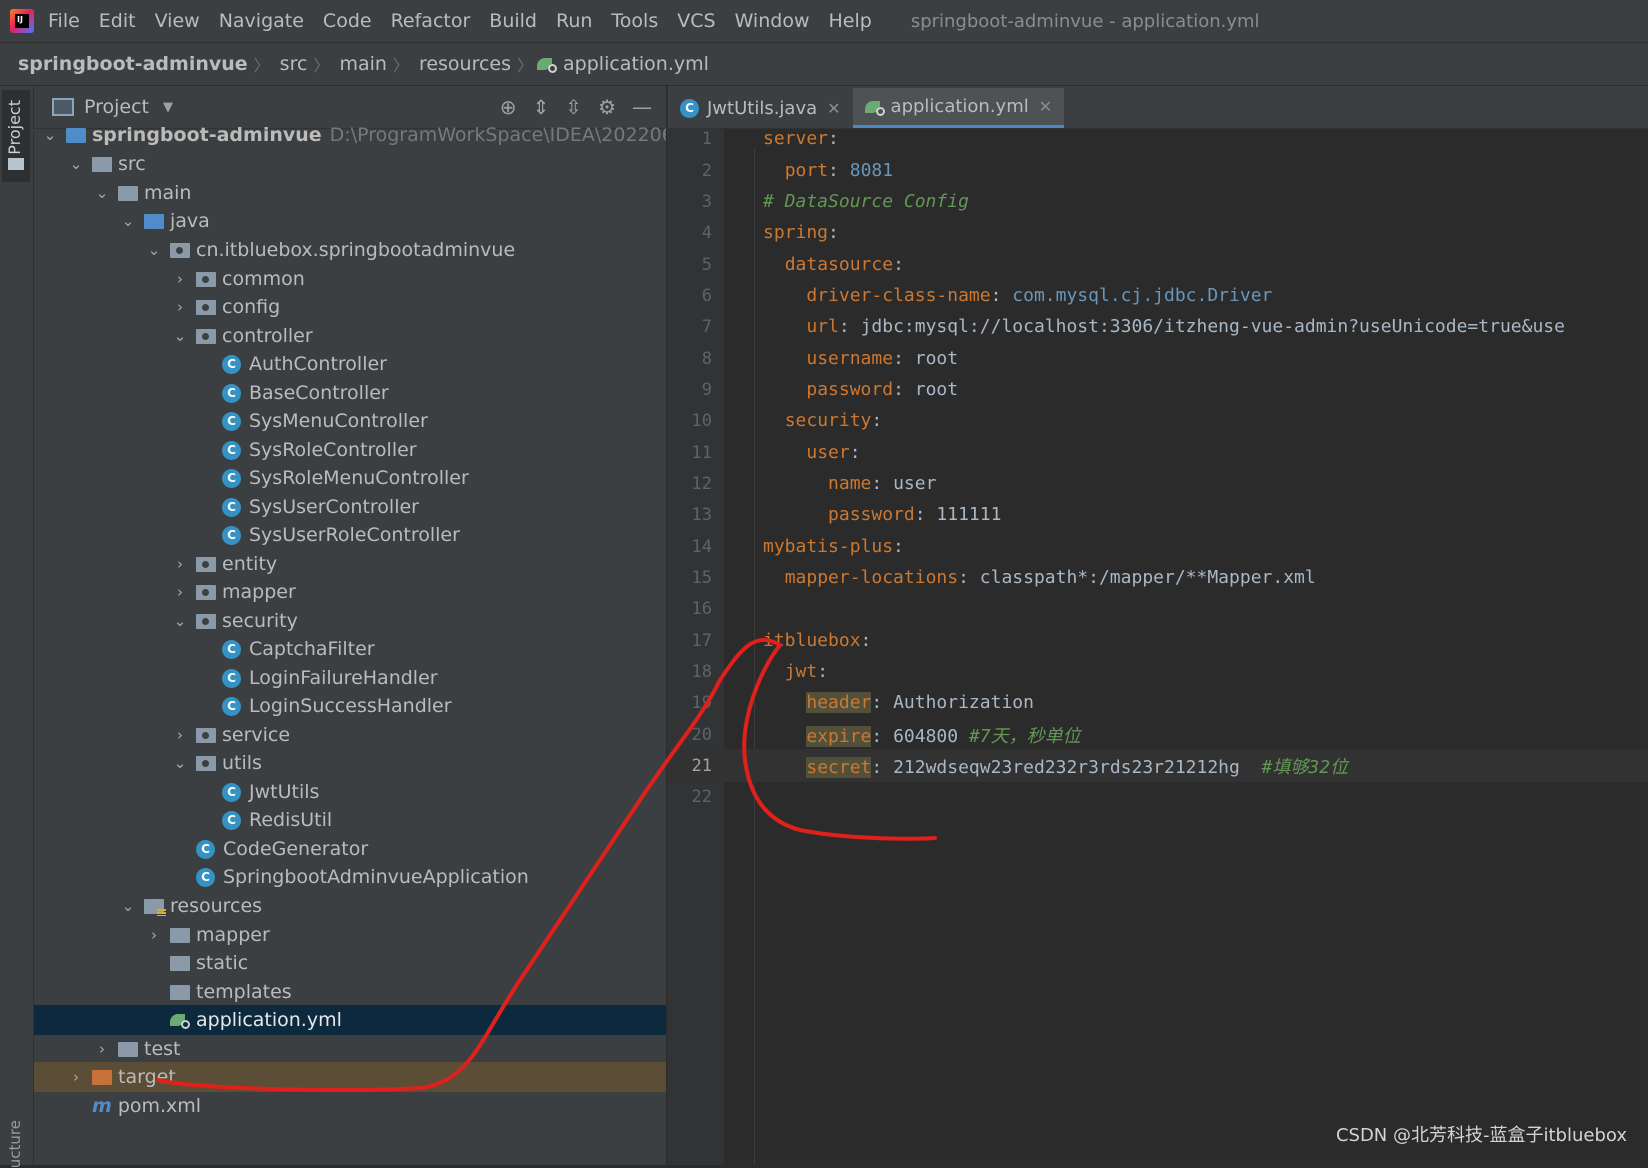  What do you see at coordinates (230, 735) in the screenshot?
I see `tree-service: › service` at bounding box center [230, 735].